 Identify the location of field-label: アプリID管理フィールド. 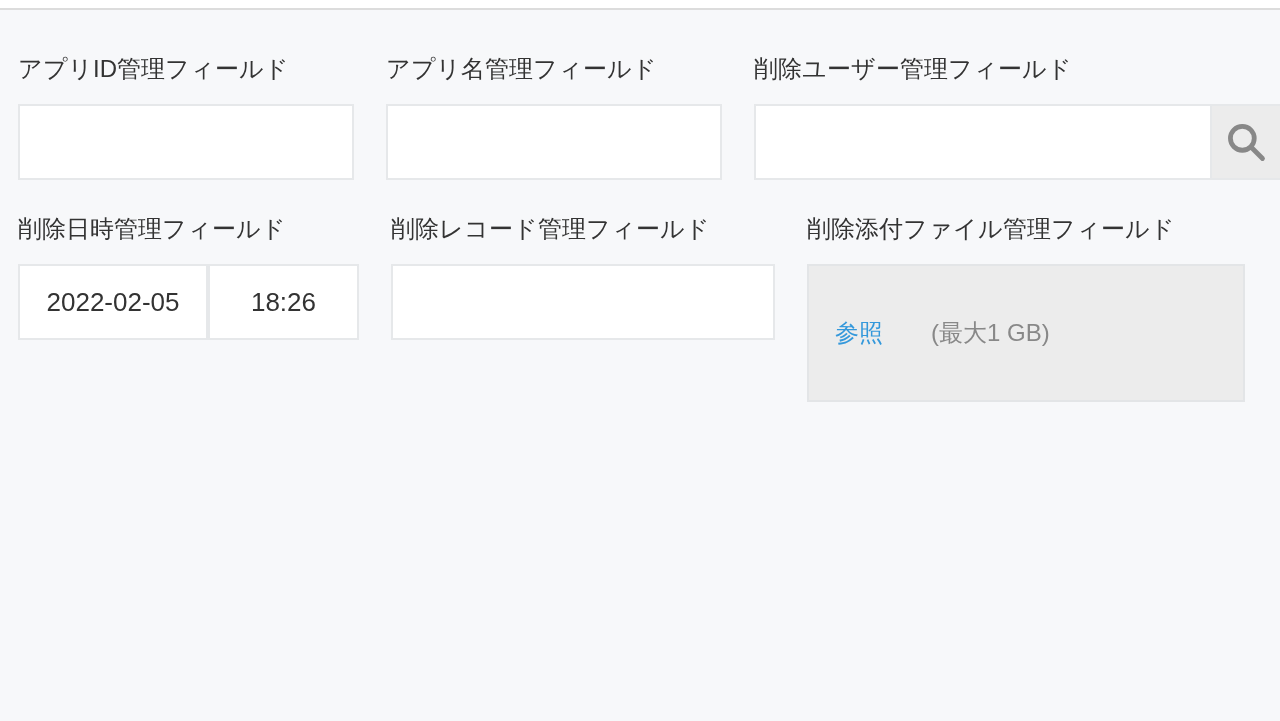
(154, 69).